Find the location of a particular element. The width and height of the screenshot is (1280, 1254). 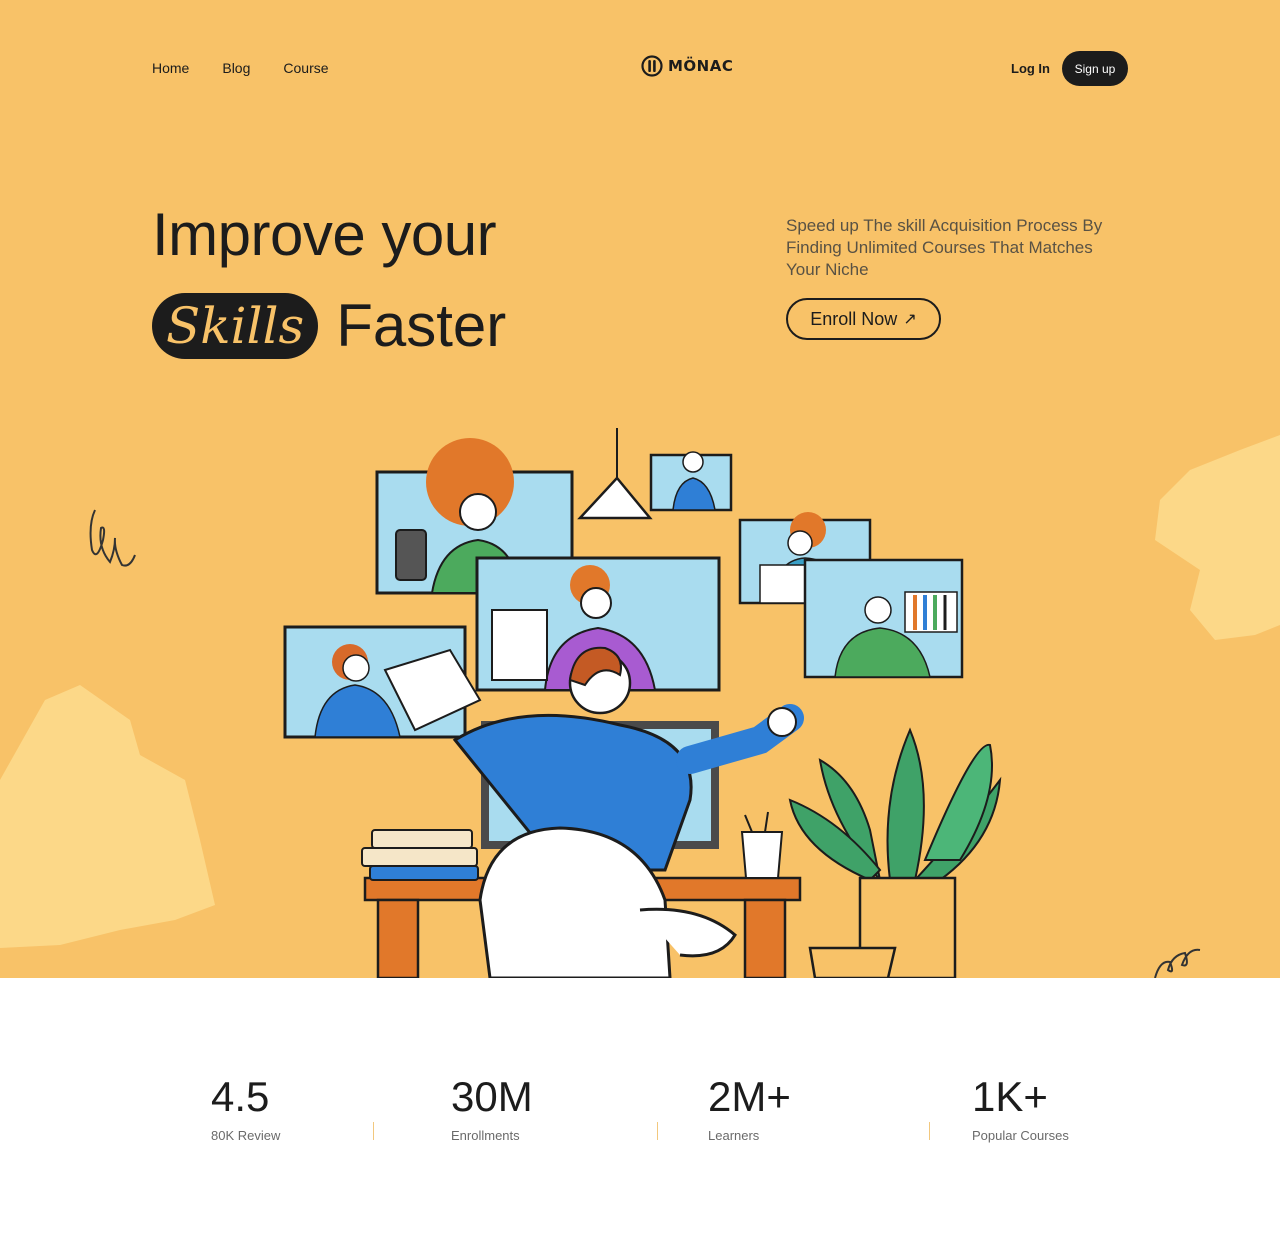

stat-learners: 2M+ Learners is located at coordinates (749, 1108).